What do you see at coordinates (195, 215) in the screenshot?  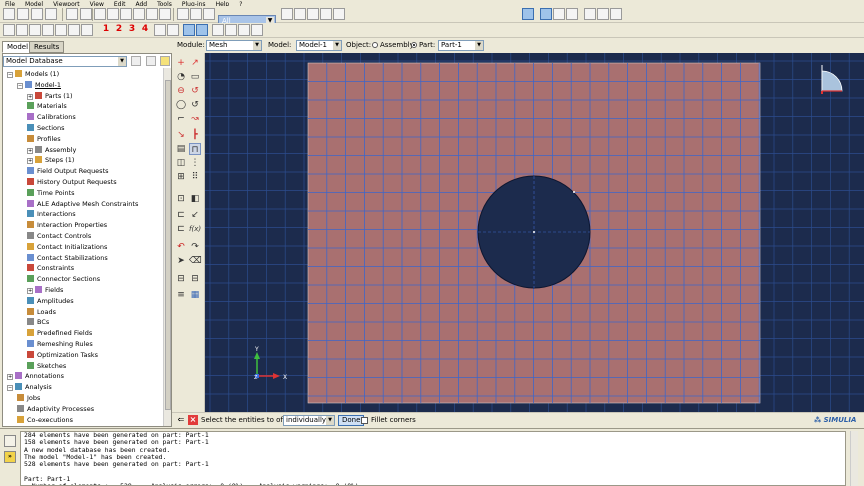 I see `datum-csys-icon: ↙` at bounding box center [195, 215].